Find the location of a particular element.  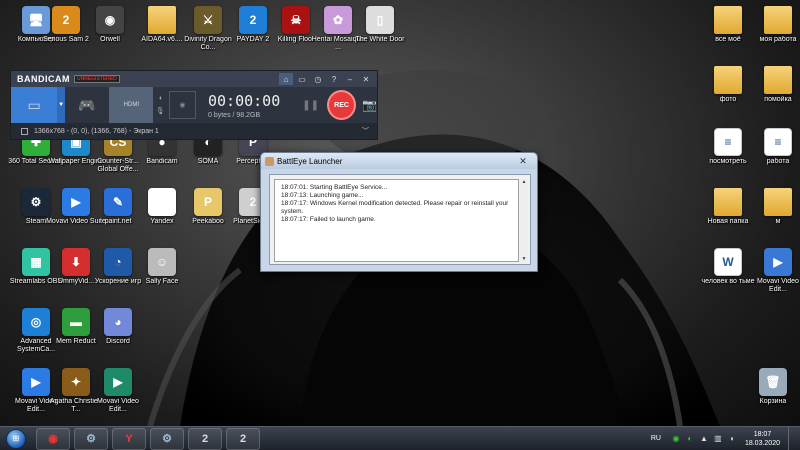

app-icon: ◕ is located at coordinates (118, 322).